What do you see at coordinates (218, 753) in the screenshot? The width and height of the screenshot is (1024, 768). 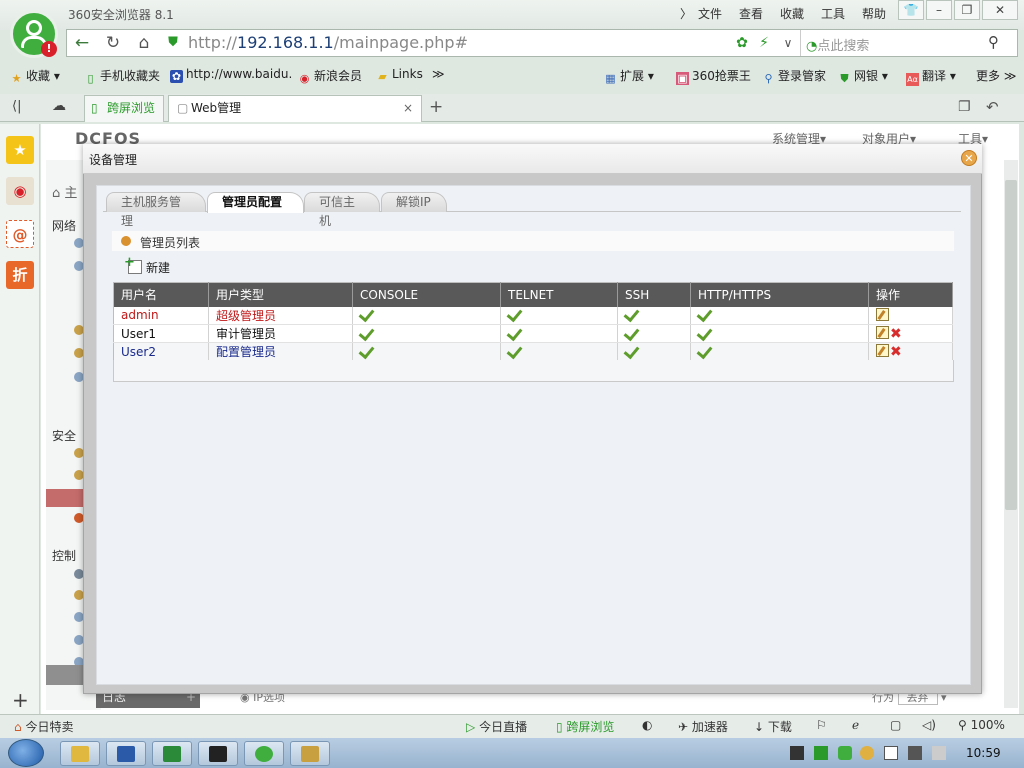 I see `cmd-taskbar-icon` at bounding box center [218, 753].